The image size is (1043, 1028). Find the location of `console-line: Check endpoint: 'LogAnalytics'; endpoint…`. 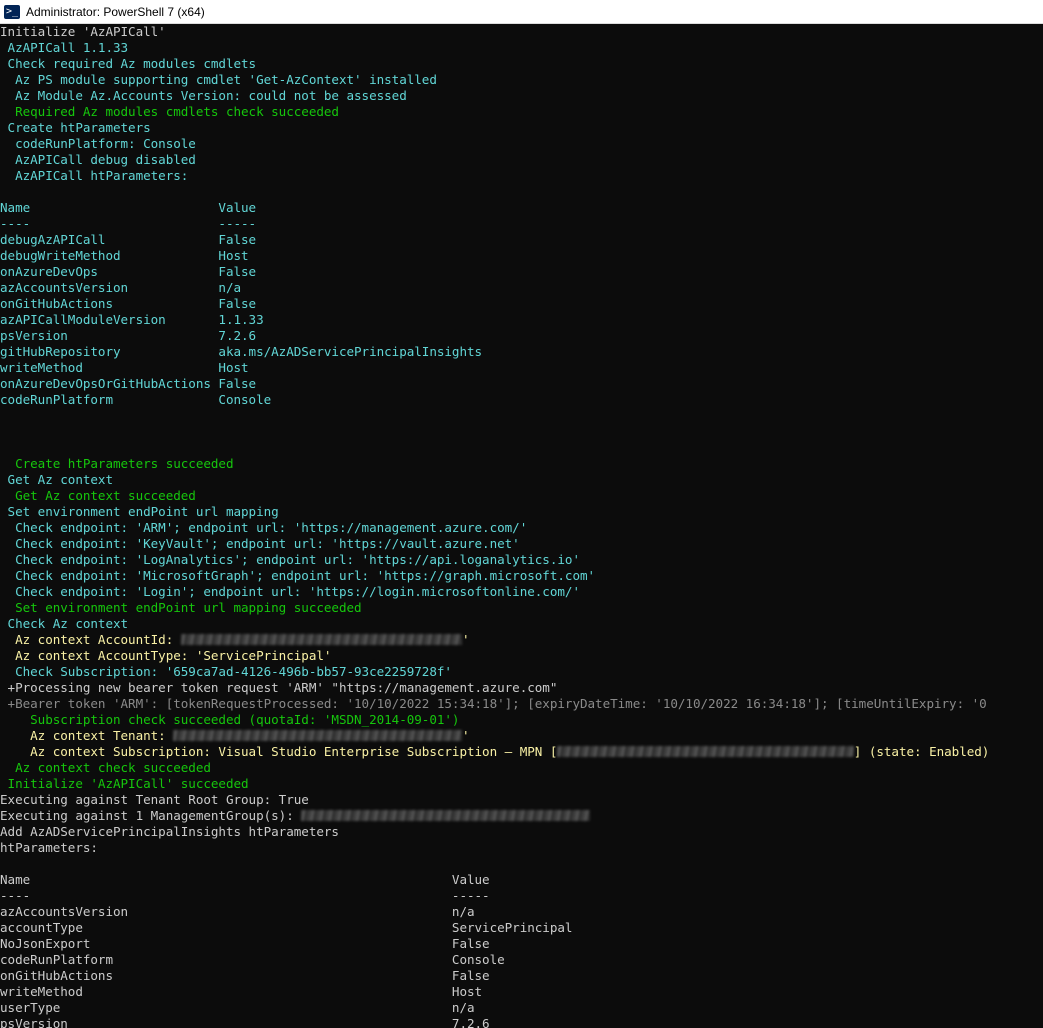

console-line: Check endpoint: 'LogAnalytics'; endpoint… is located at coordinates (521, 560).